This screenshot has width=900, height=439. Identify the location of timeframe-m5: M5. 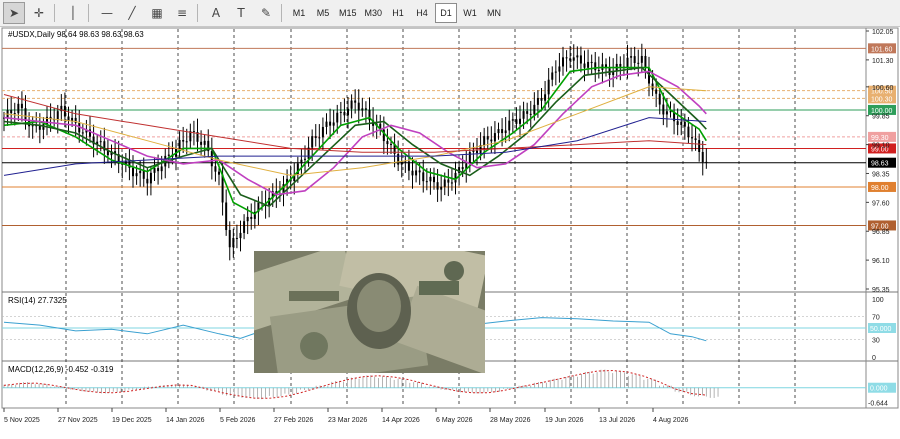
(323, 13).